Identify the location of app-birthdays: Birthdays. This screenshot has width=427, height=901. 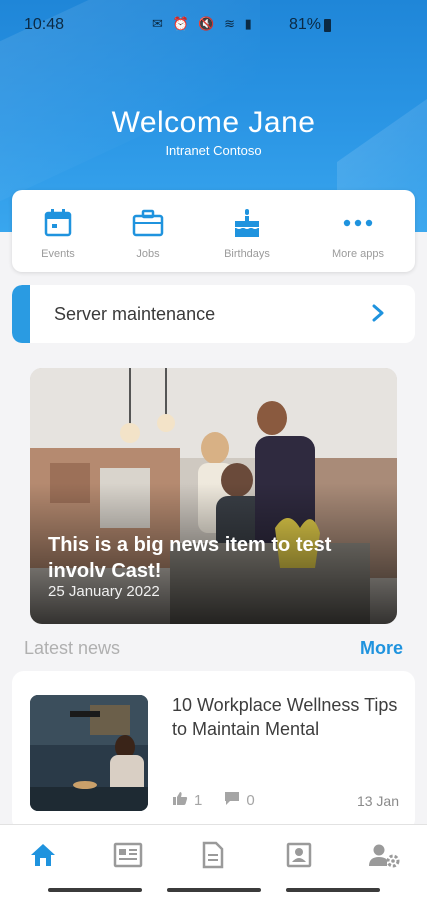
(247, 233).